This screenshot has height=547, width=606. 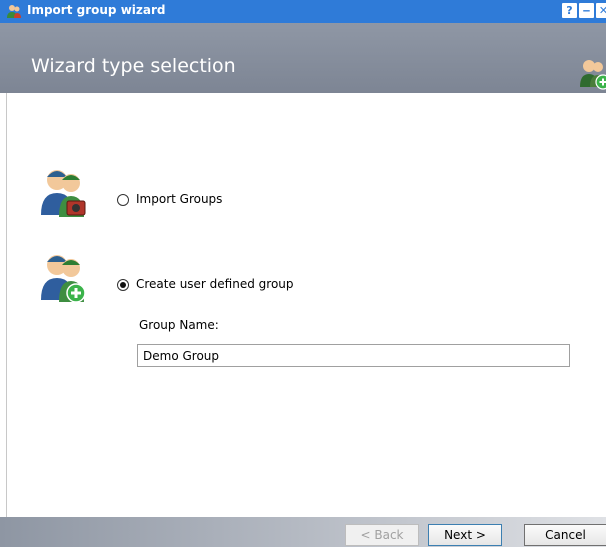 What do you see at coordinates (303, 532) in the screenshot?
I see `wizard-footer` at bounding box center [303, 532].